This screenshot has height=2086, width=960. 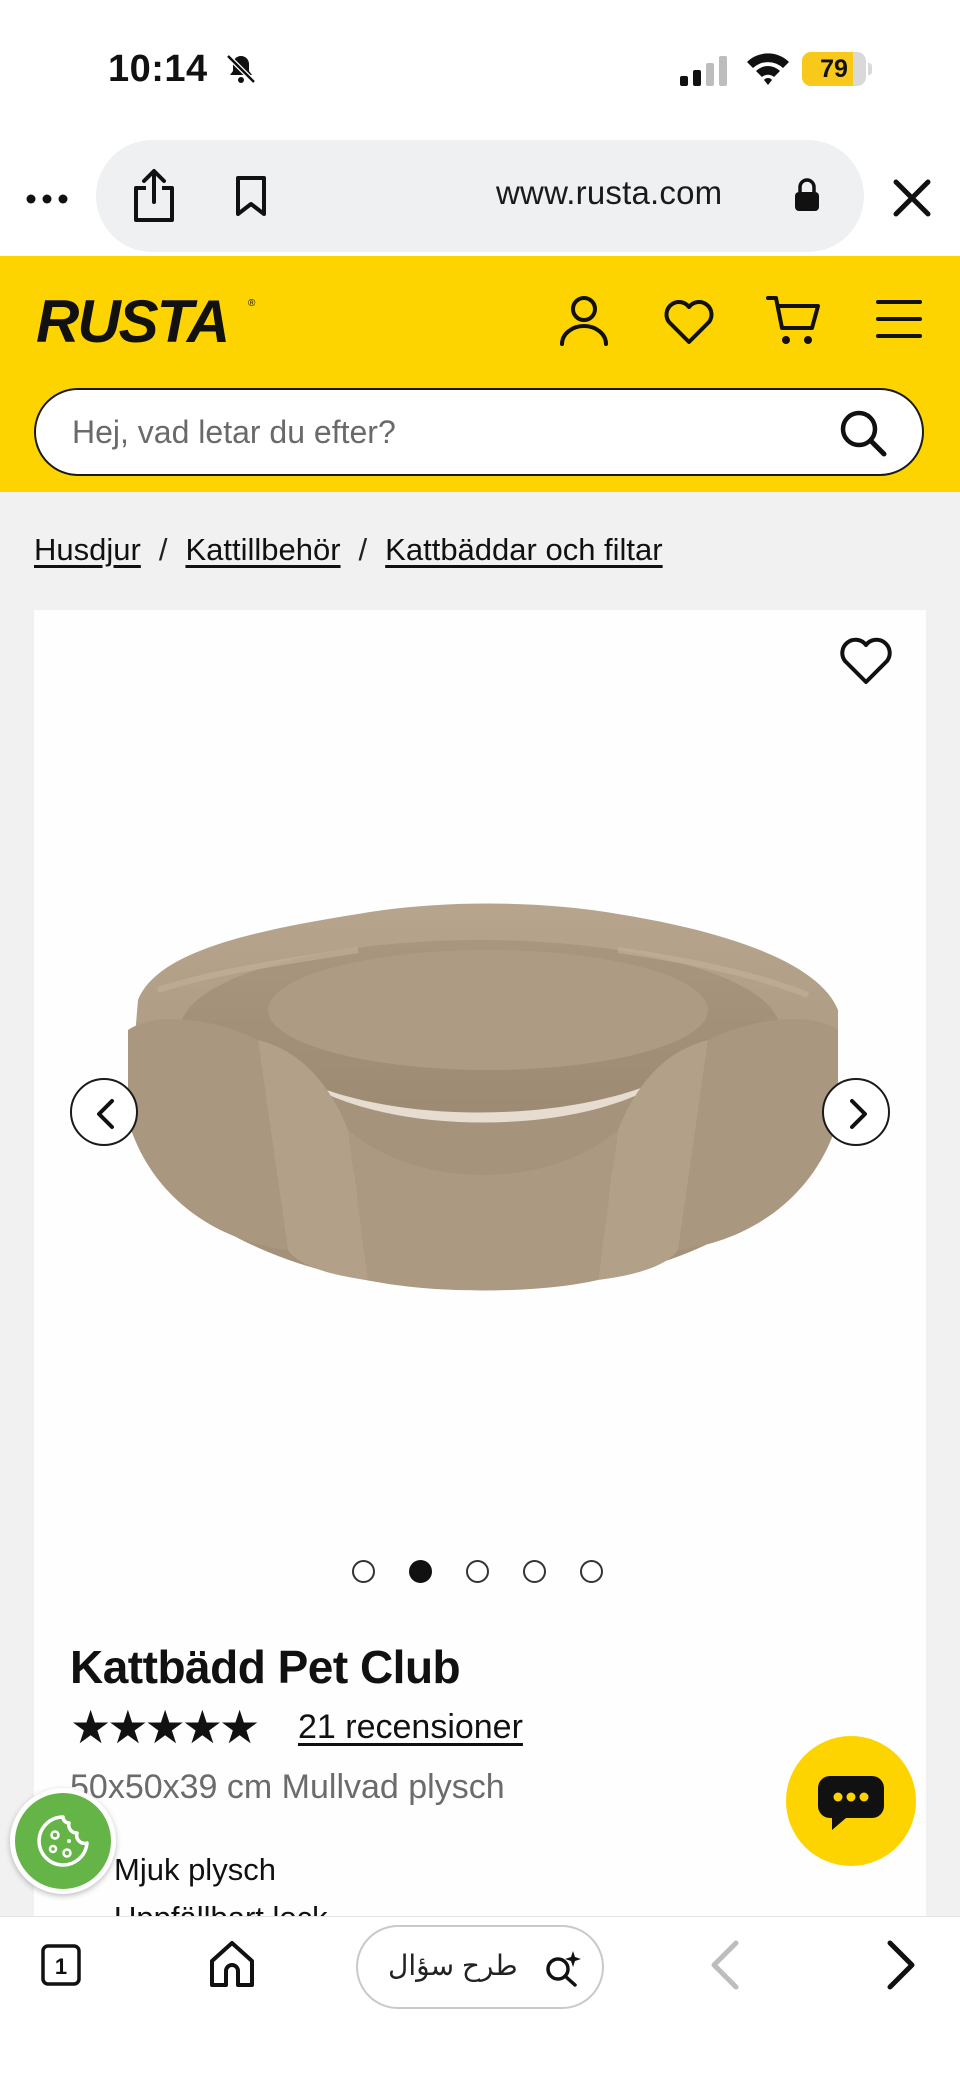 What do you see at coordinates (165, 1727) in the screenshot?
I see `stars-filled: ★★★★★` at bounding box center [165, 1727].